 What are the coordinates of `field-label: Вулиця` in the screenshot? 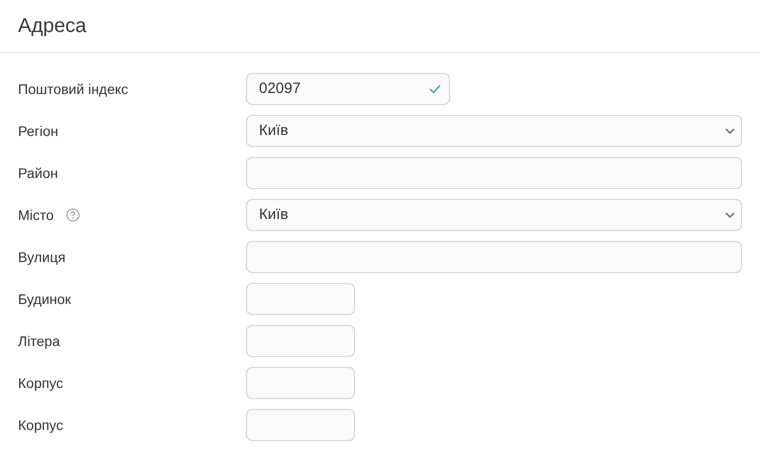 It's located at (42, 257).